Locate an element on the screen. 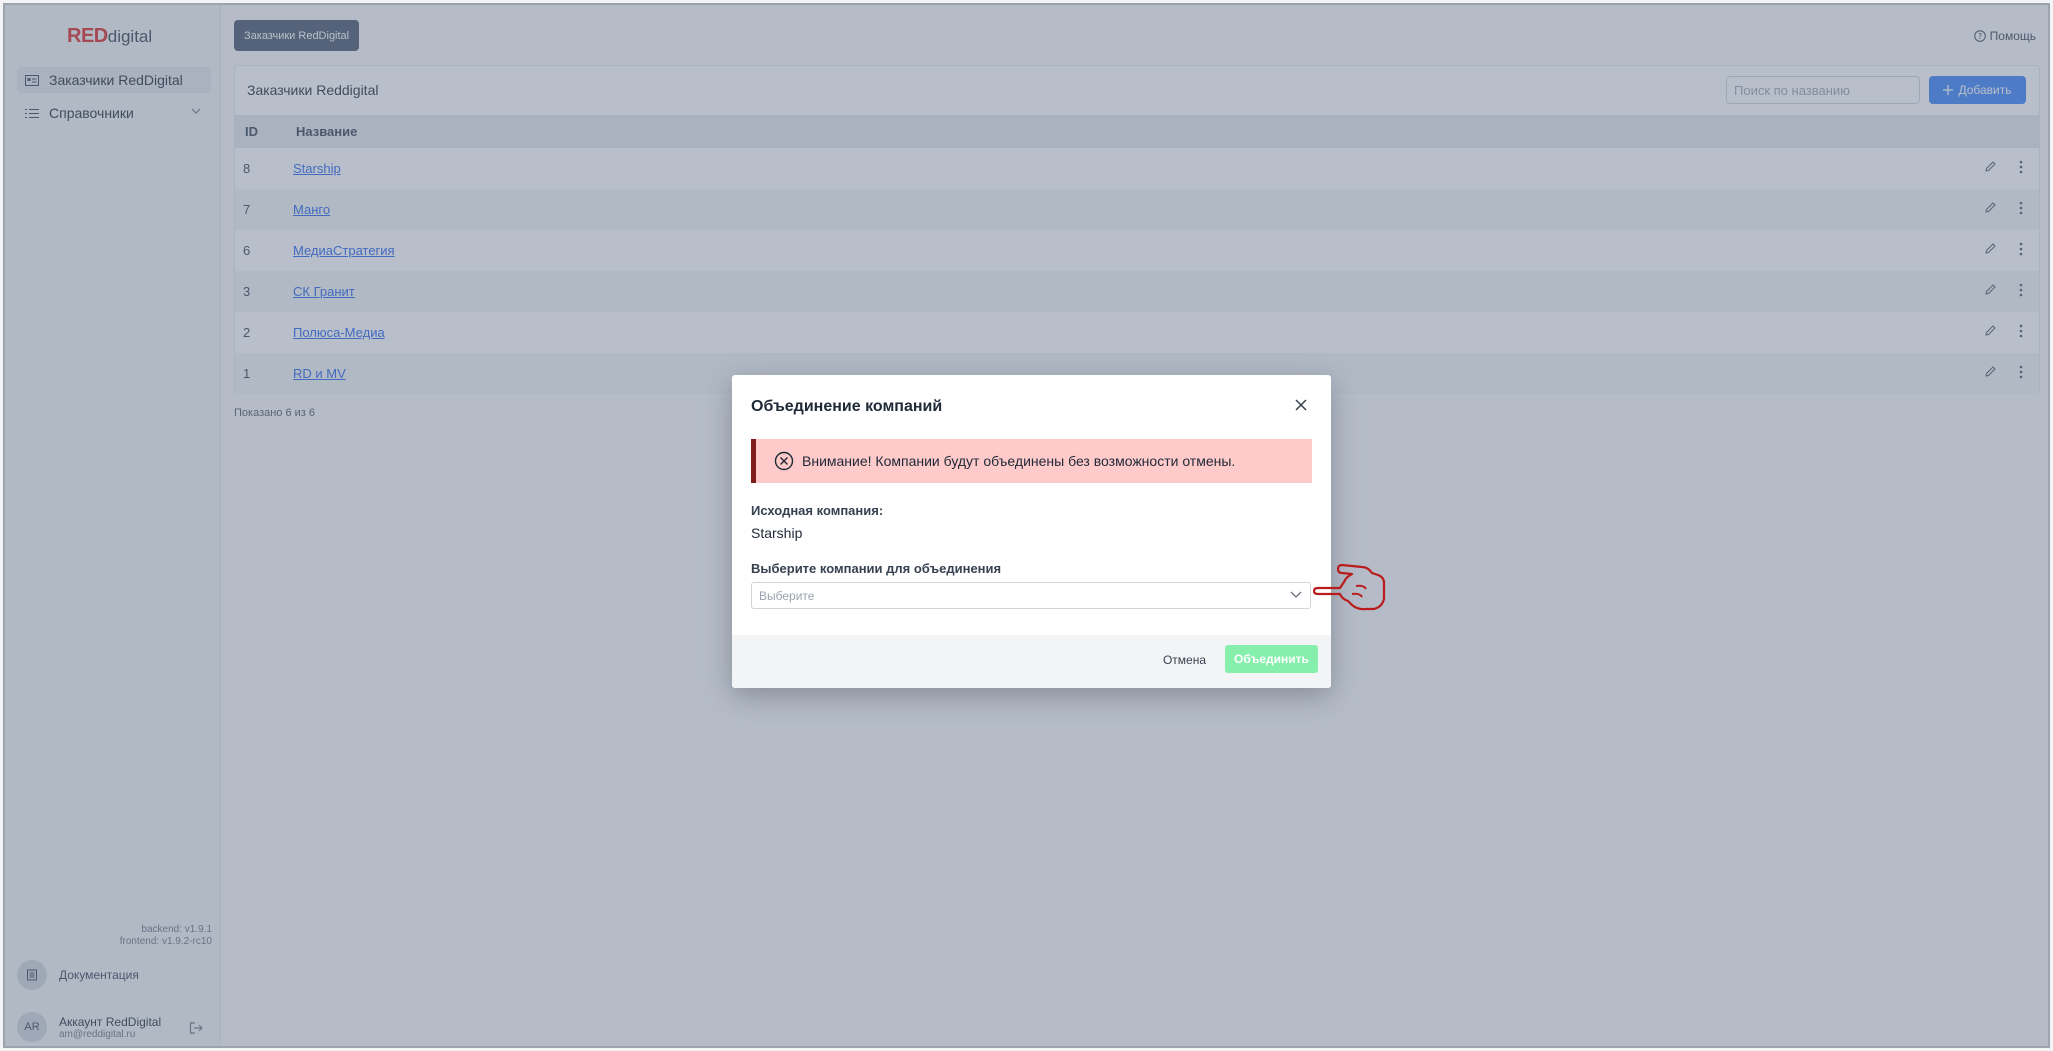 This screenshot has height=1051, width=2053. chevron-down-icon is located at coordinates (1296, 594).